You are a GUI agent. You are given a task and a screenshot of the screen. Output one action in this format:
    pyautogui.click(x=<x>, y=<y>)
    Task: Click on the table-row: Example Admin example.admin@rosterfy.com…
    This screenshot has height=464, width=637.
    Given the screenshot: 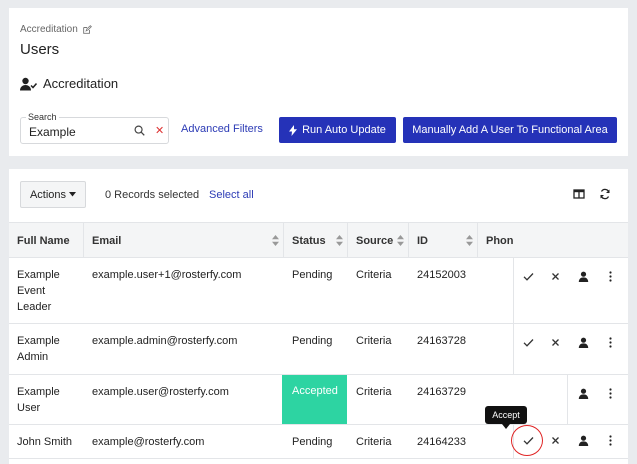 What is the action you would take?
    pyautogui.click(x=318, y=349)
    